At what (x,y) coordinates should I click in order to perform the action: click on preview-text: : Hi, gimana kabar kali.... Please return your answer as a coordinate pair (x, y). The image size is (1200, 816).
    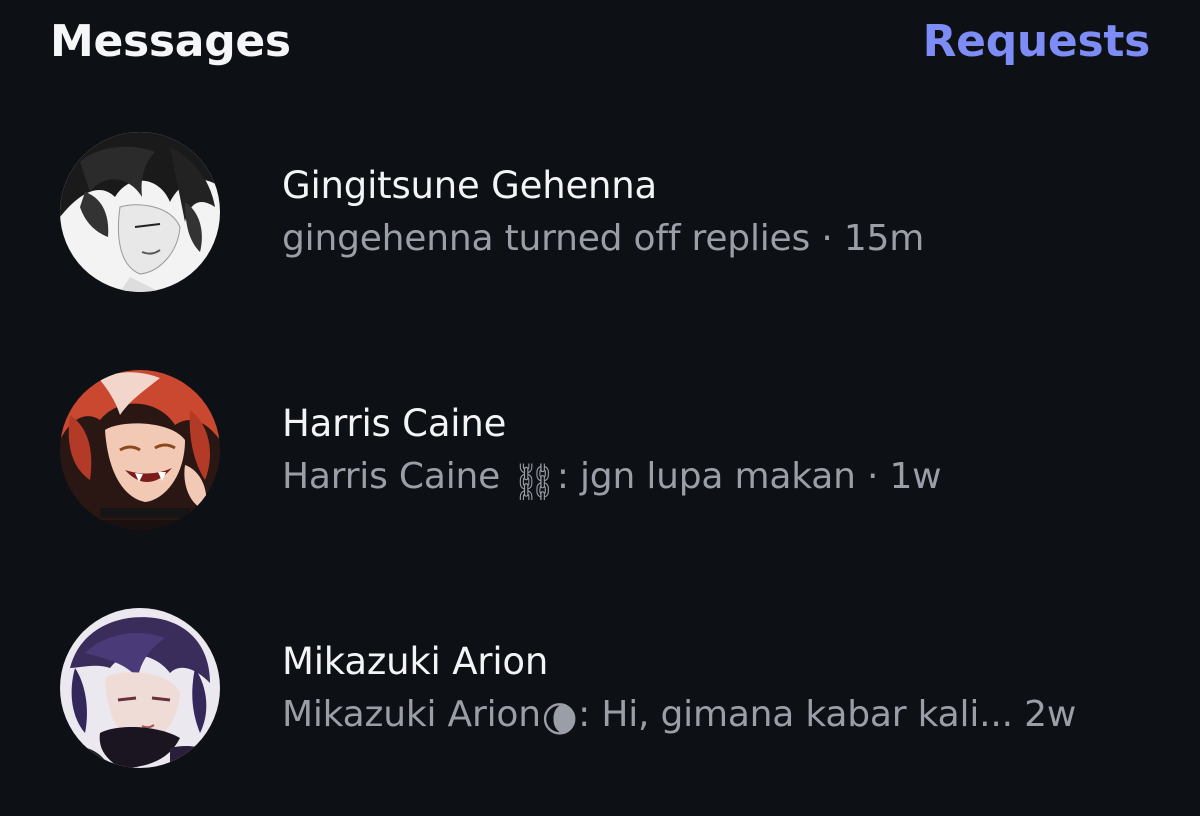
    Looking at the image, I should click on (795, 714).